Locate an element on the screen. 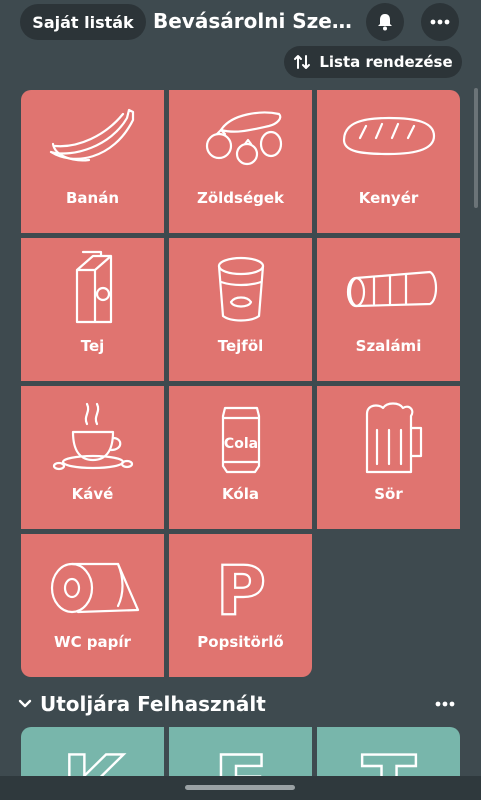 The width and height of the screenshot is (481, 800). item-tile-banan: Banán is located at coordinates (92, 161).